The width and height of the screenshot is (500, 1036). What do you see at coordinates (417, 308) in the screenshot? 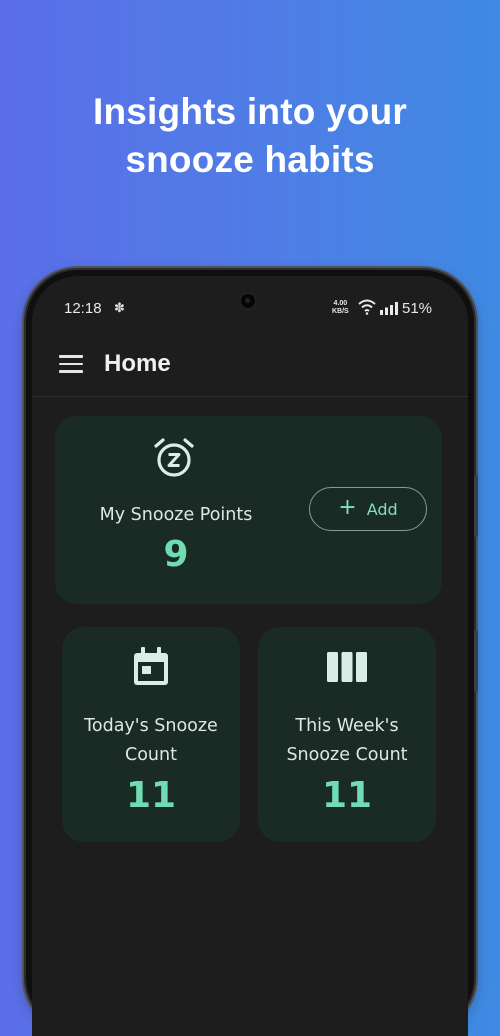
I see `battery-level: 51%` at bounding box center [417, 308].